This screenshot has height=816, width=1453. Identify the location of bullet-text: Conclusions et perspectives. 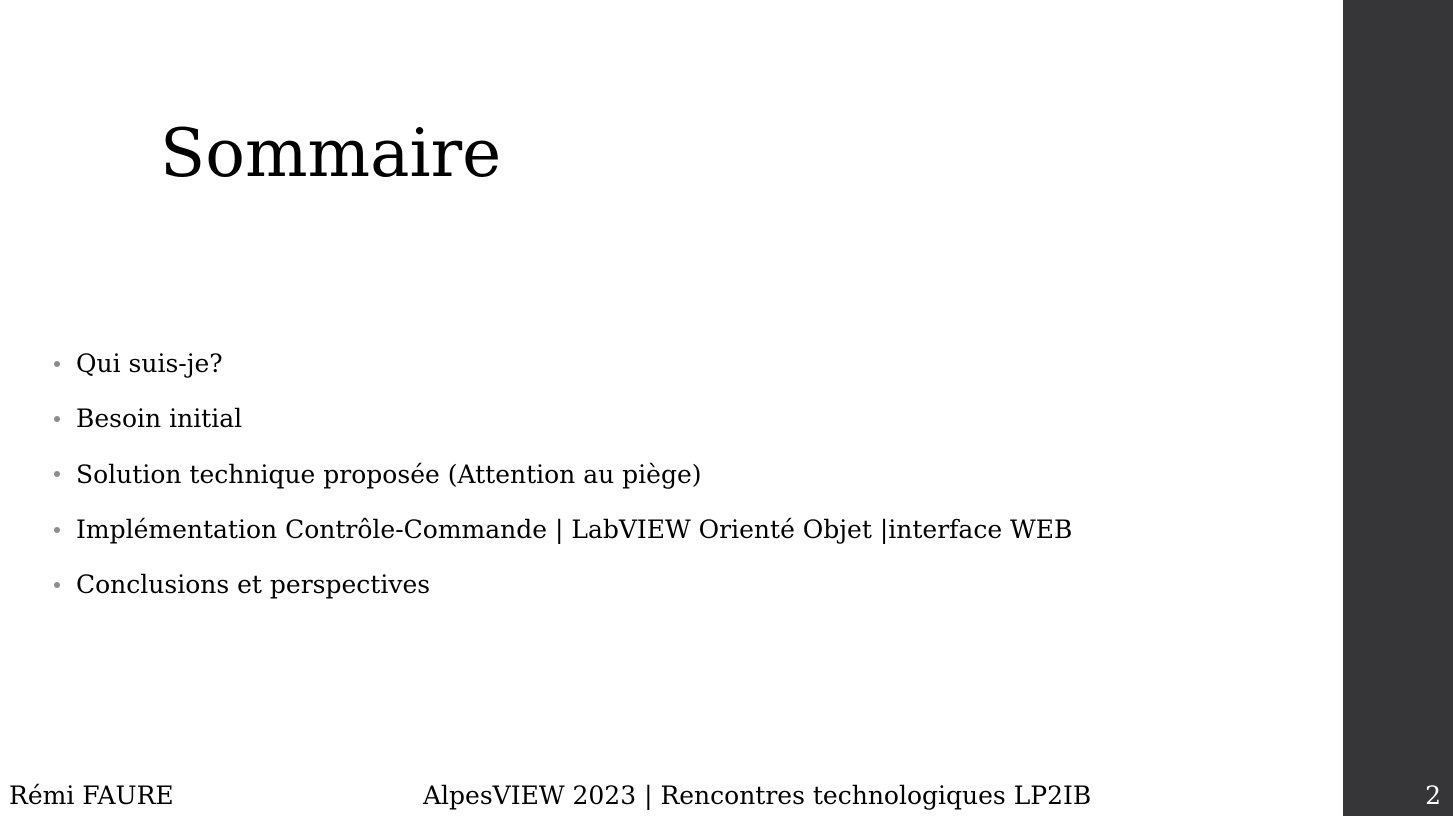
(253, 585).